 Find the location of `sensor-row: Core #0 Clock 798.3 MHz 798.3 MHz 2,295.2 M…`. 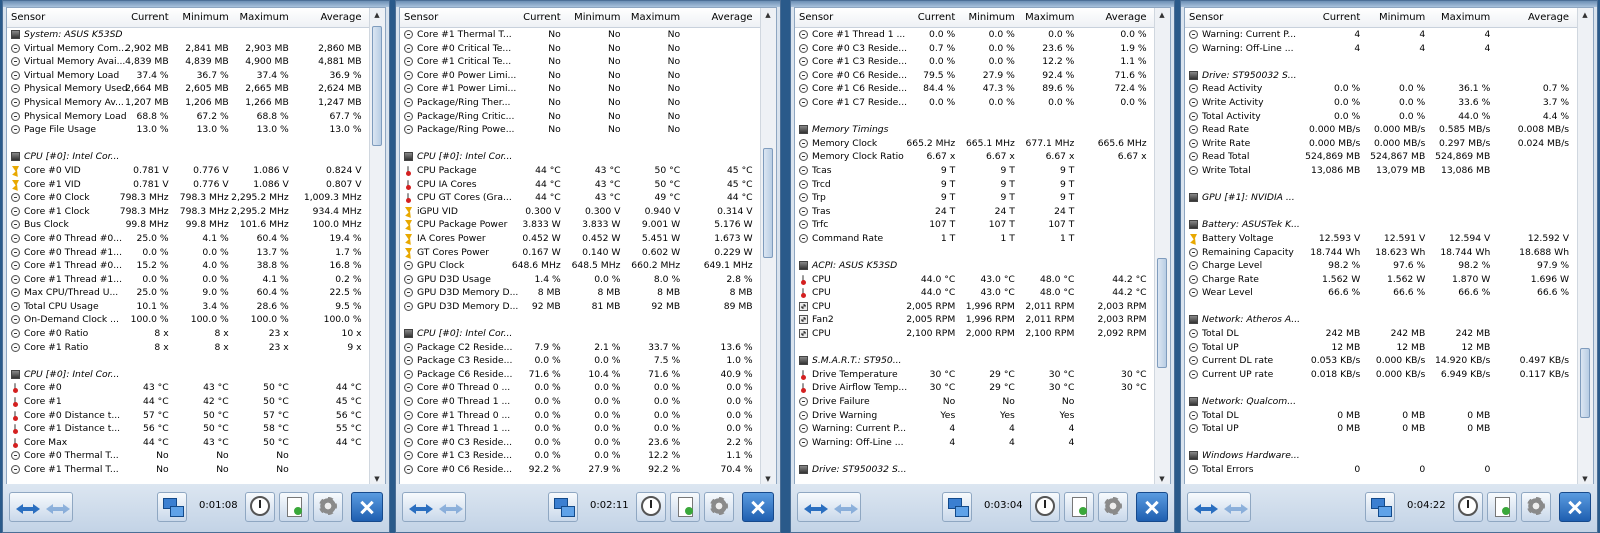

sensor-row: Core #0 Clock 798.3 MHz 798.3 MHz 2,295.2 M… is located at coordinates (188, 198).